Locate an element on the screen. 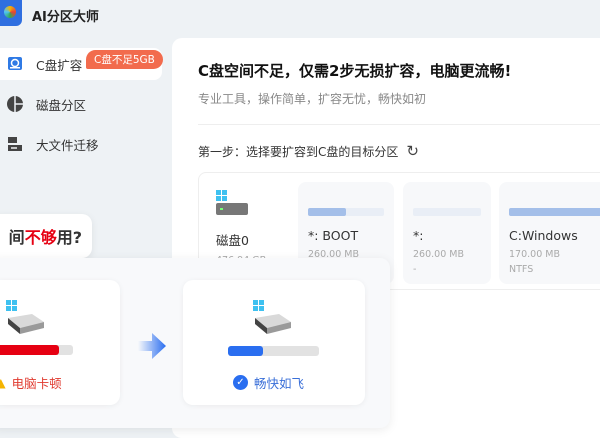 The image size is (600, 438). partition-size: 260.00 MB is located at coordinates (438, 254).